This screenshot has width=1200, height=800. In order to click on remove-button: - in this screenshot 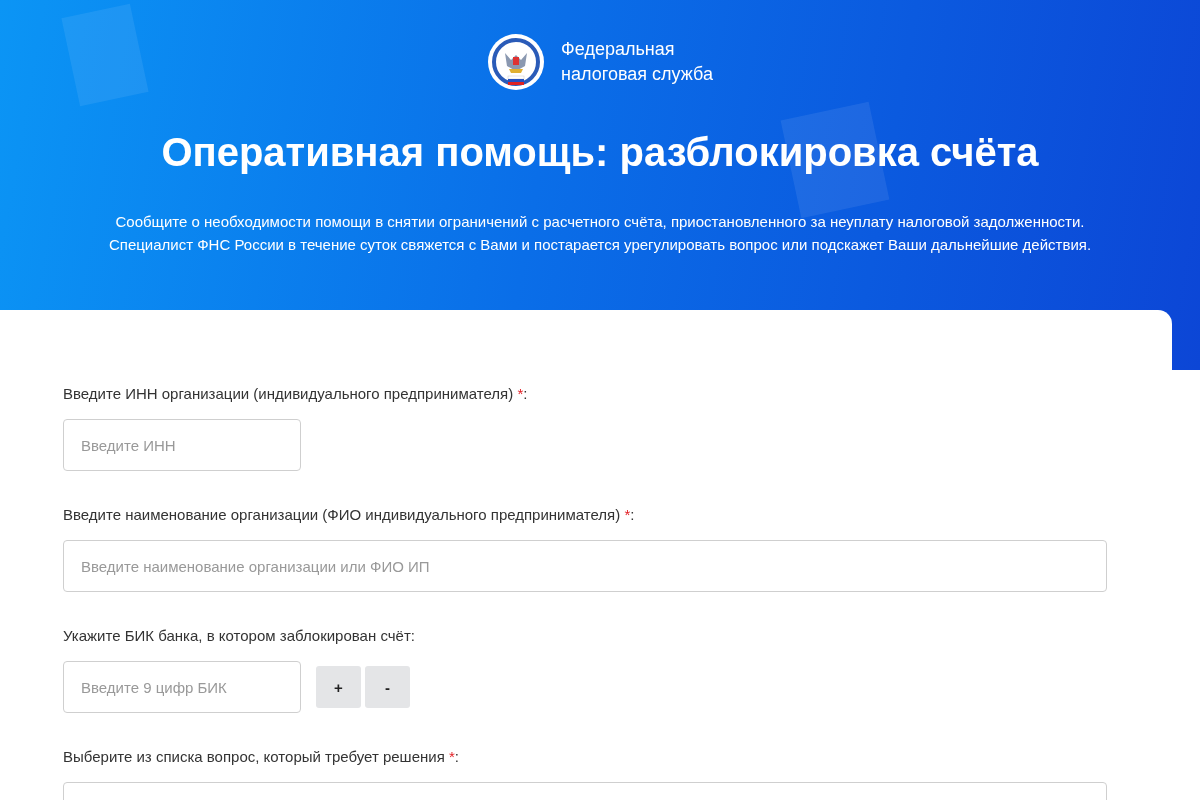, I will do `click(387, 687)`.